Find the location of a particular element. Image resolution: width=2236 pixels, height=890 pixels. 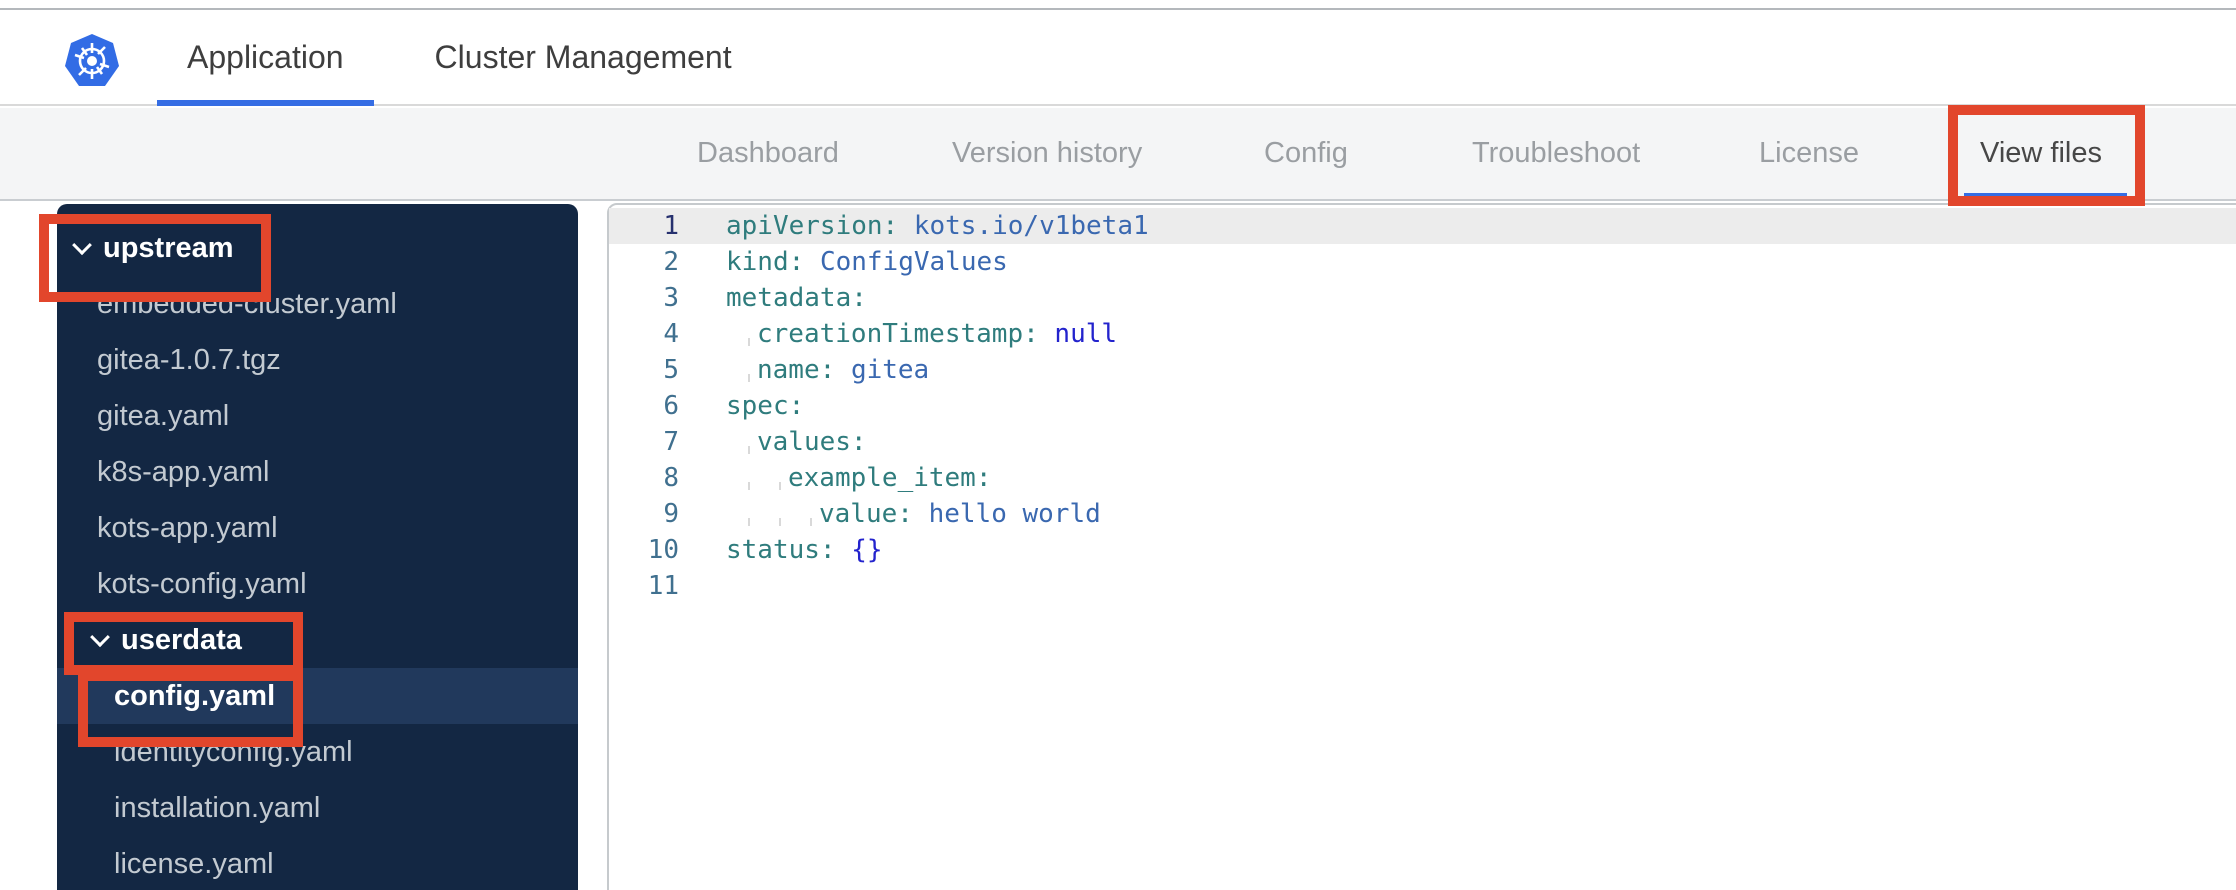

code-line-9: 9 value: hello world is located at coordinates (1422, 514).